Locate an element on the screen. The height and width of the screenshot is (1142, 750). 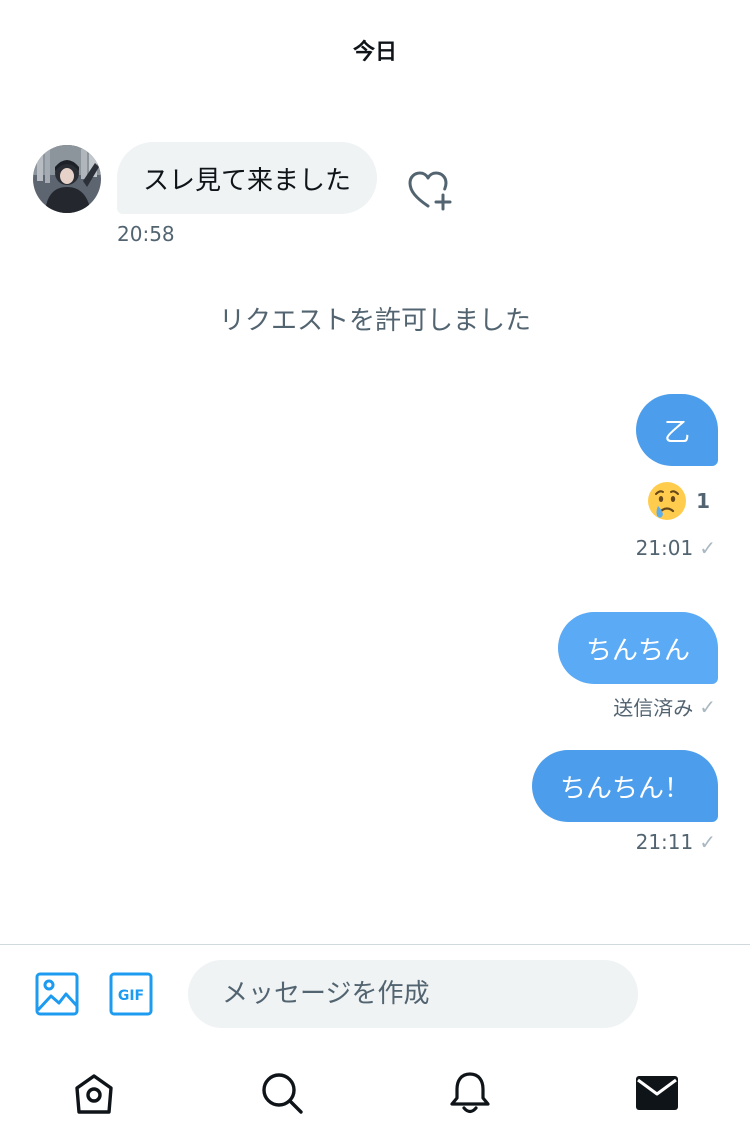
gif-icon: GIF is located at coordinates (131, 994).